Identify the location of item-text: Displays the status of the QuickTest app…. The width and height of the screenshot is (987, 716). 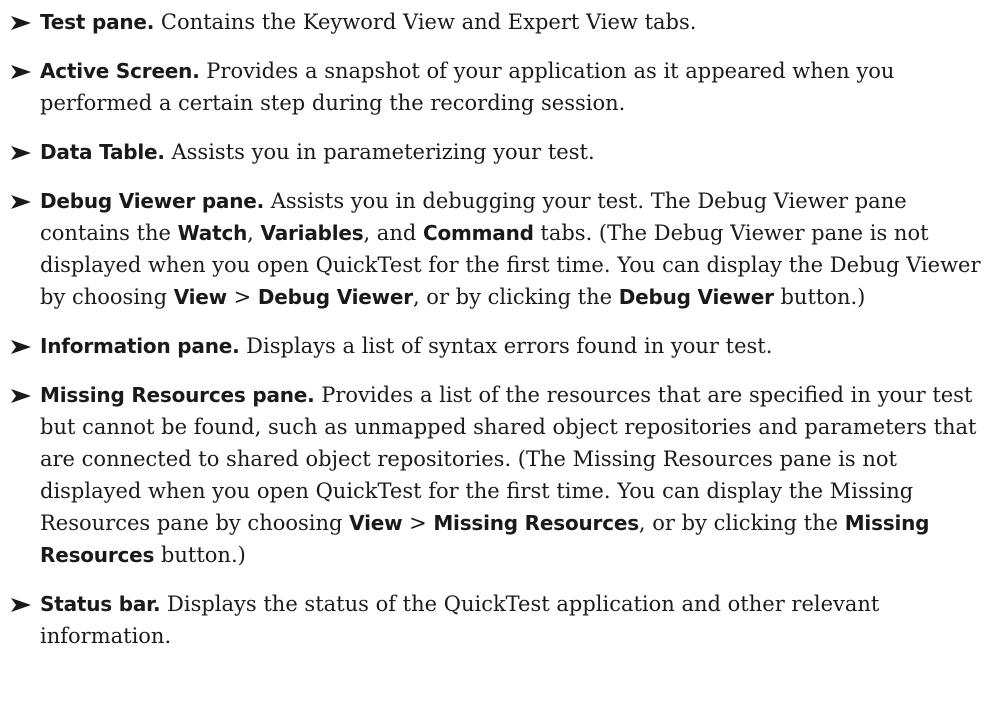
(460, 620).